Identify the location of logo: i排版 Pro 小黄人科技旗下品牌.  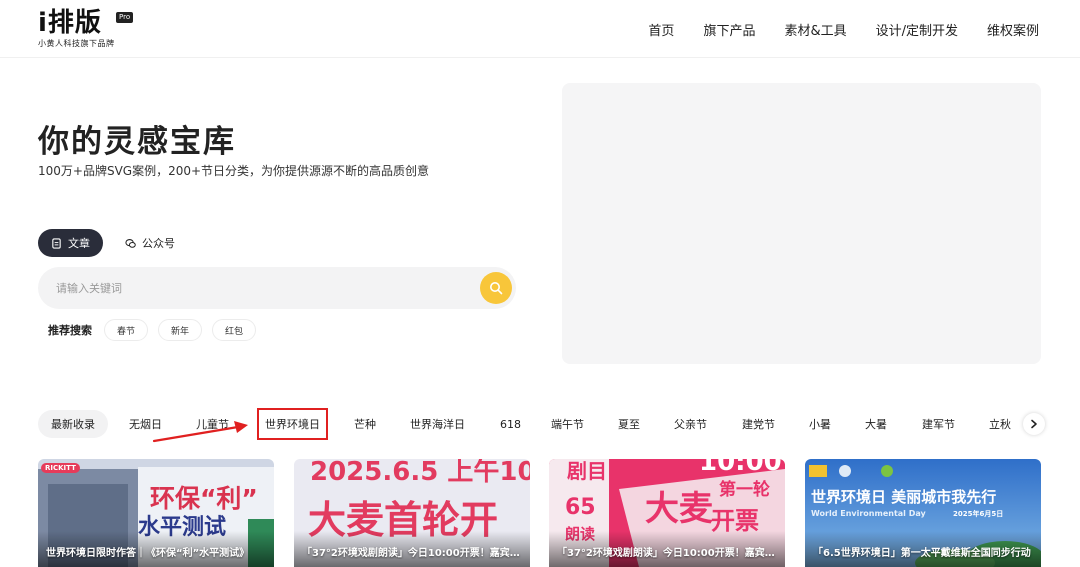
(86, 28).